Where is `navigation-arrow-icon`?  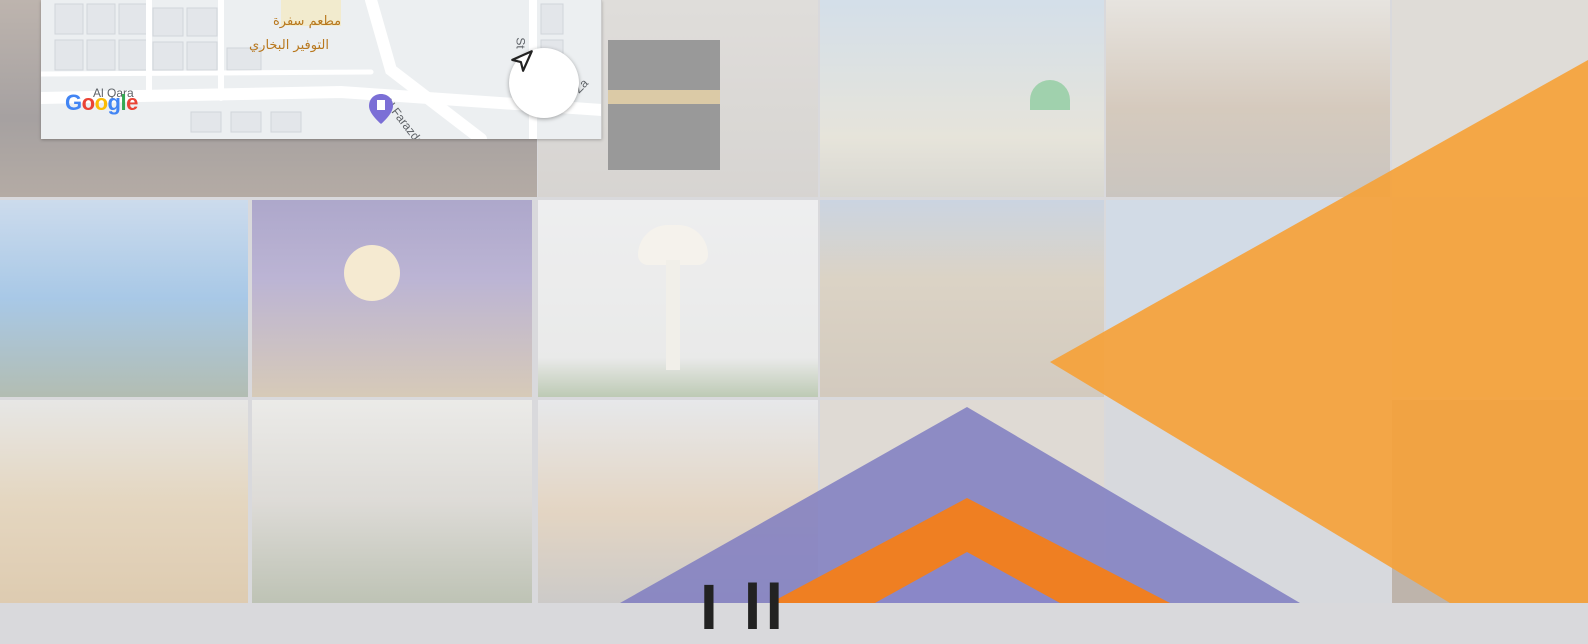 navigation-arrow-icon is located at coordinates (522, 61).